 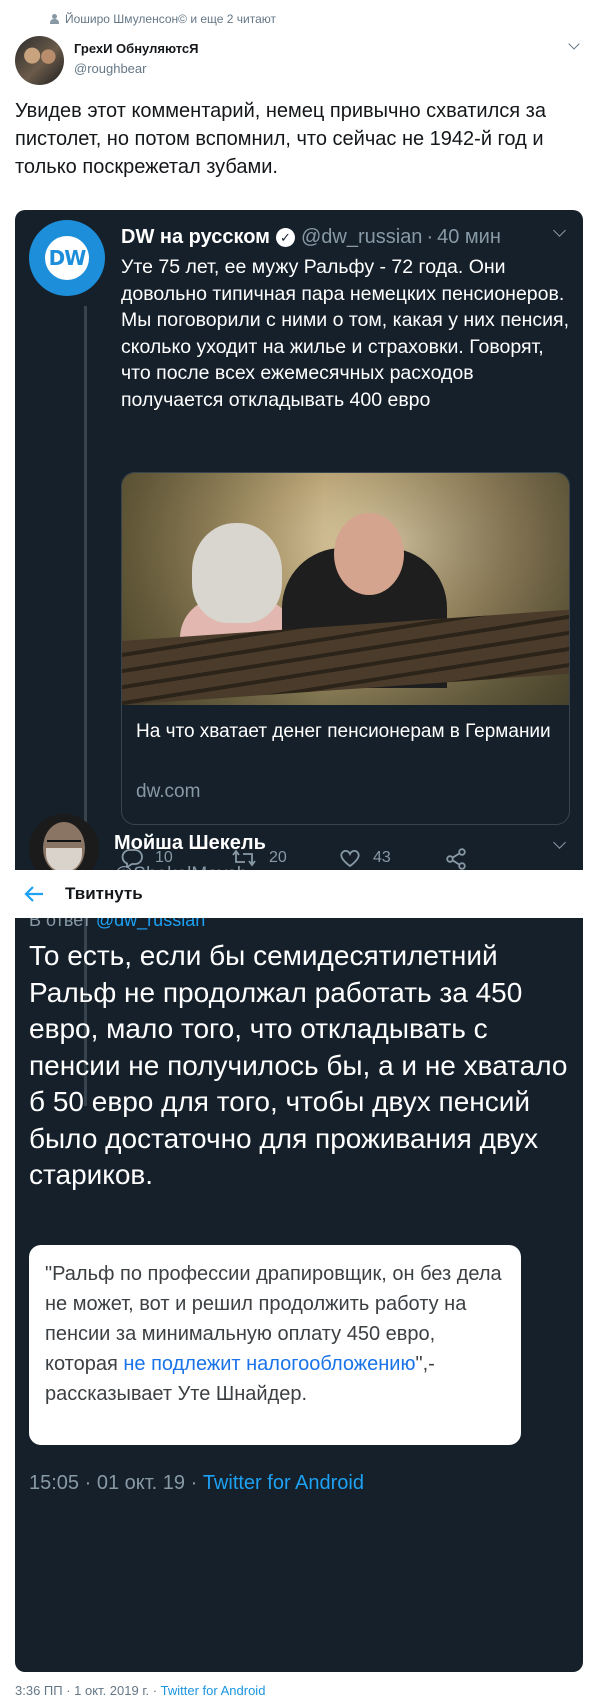 I want to click on person-icon, so click(x=54, y=19).